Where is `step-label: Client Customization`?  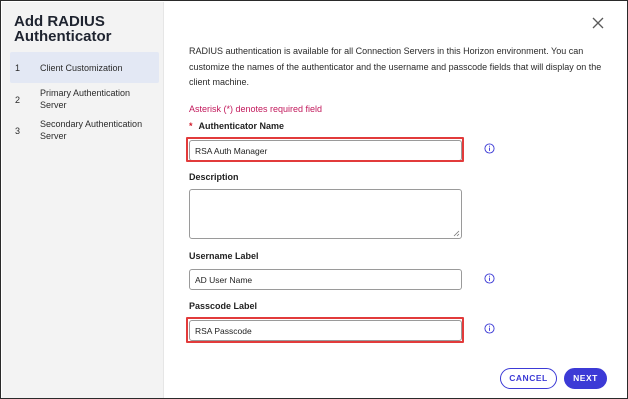 step-label: Client Customization is located at coordinates (81, 68).